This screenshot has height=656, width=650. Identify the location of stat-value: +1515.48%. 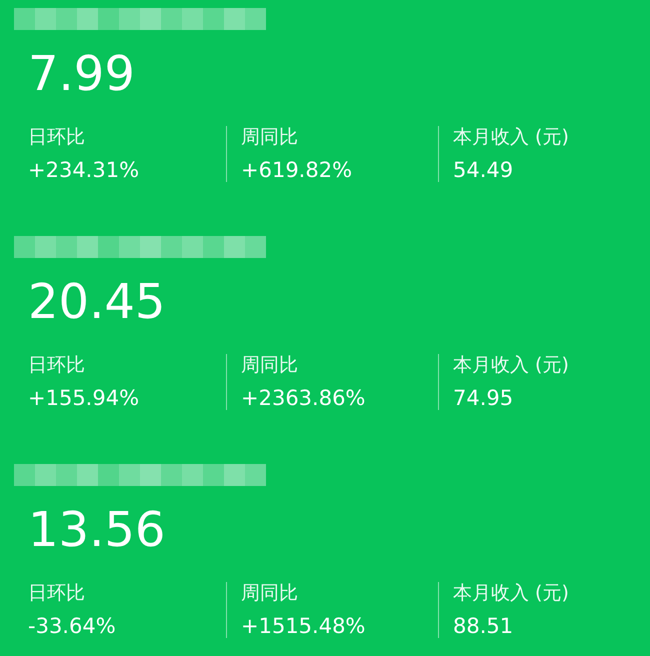
(303, 626).